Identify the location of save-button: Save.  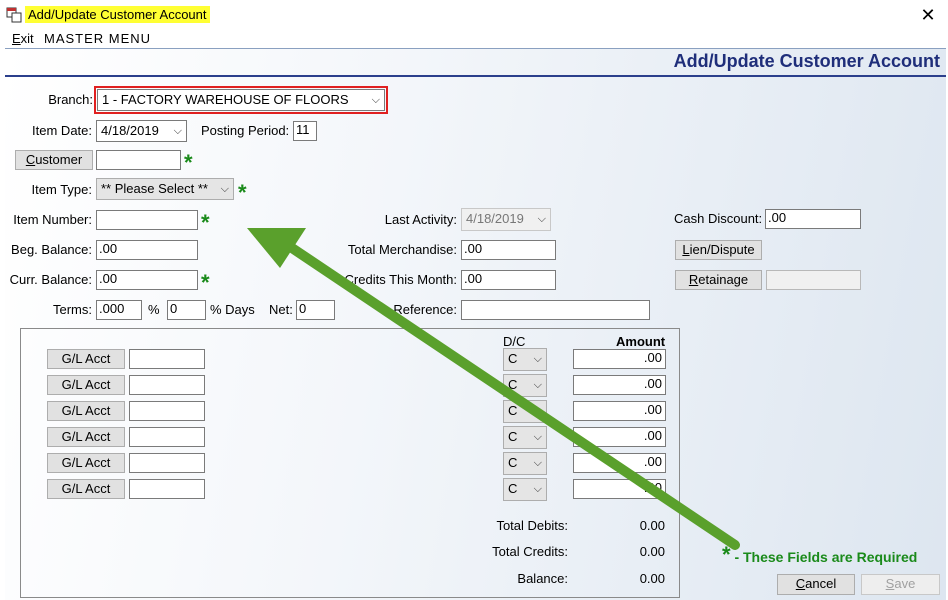
(900, 584).